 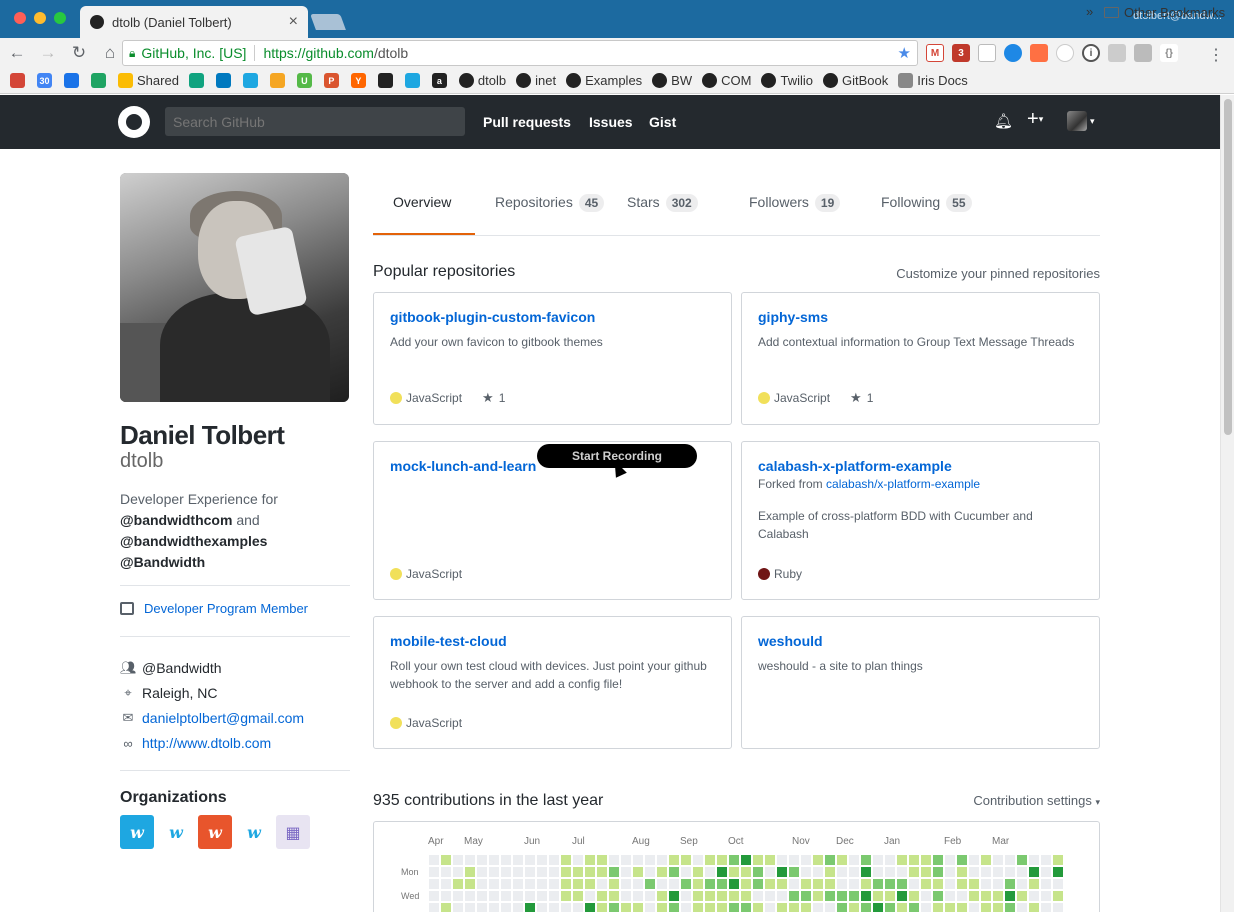 I want to click on repo-name-link: giphy-sms, so click(x=920, y=317).